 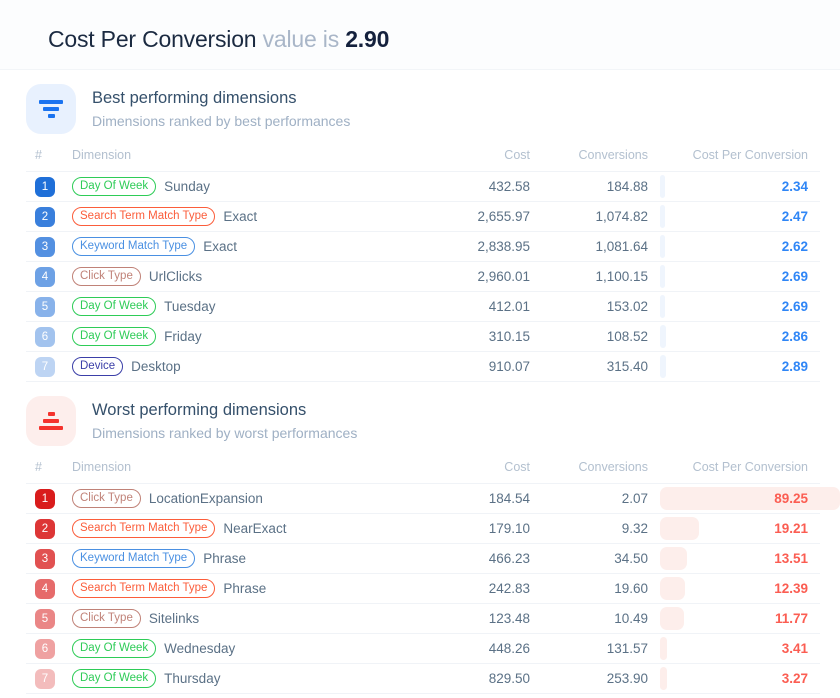 What do you see at coordinates (791, 498) in the screenshot?
I see `cost-per-conversion-value: 89.25` at bounding box center [791, 498].